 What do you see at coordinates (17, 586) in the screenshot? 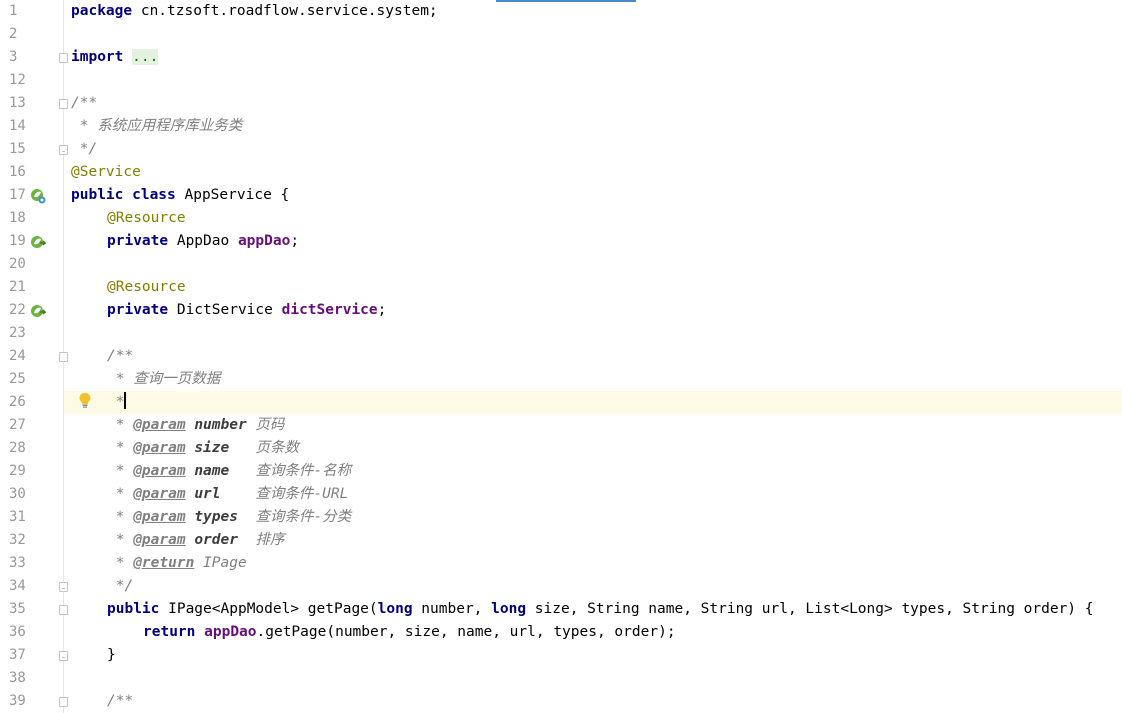
I see `line-number: 34` at bounding box center [17, 586].